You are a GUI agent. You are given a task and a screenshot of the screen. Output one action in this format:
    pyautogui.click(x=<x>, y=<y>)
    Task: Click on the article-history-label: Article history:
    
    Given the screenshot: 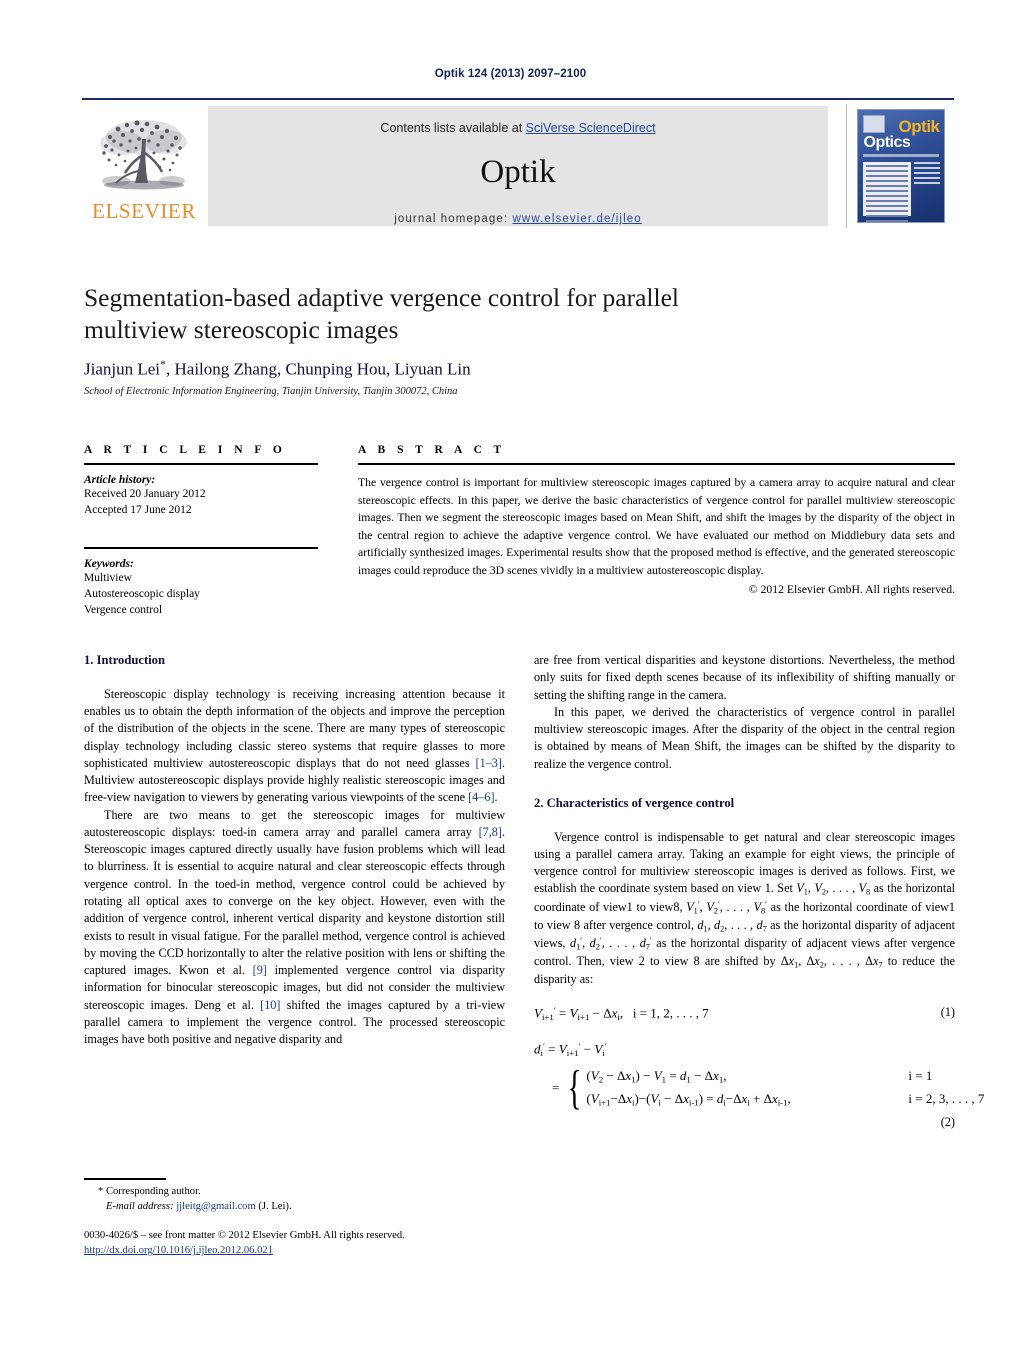 What is the action you would take?
    pyautogui.click(x=120, y=480)
    